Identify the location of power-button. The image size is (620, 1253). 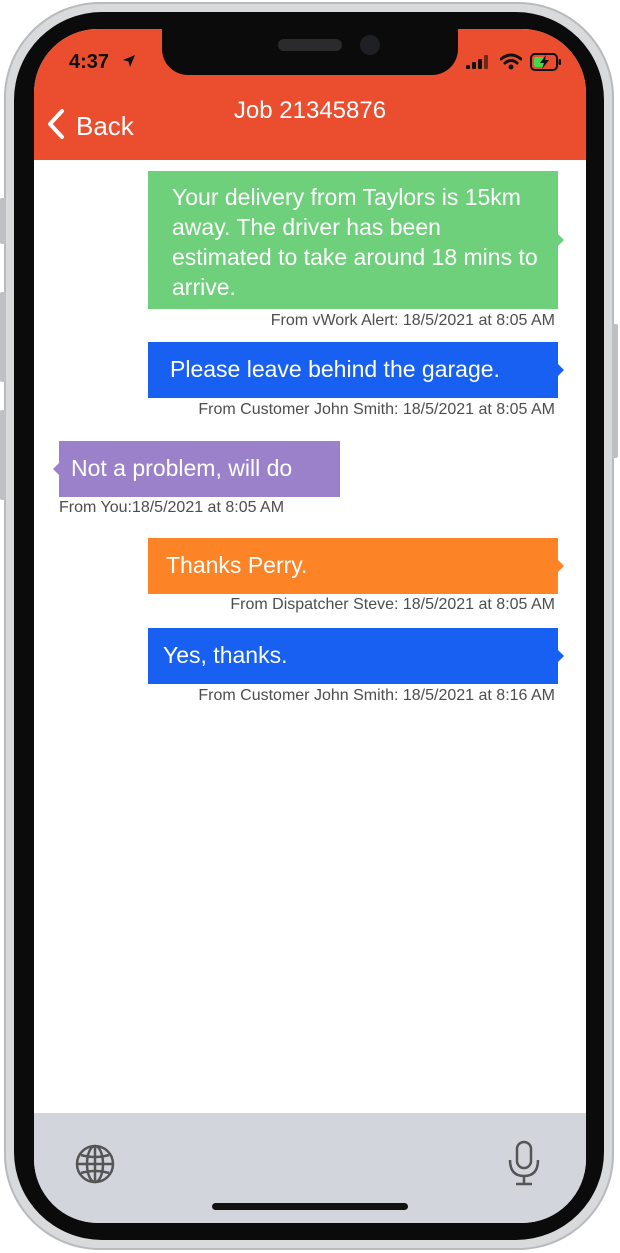
(615, 391).